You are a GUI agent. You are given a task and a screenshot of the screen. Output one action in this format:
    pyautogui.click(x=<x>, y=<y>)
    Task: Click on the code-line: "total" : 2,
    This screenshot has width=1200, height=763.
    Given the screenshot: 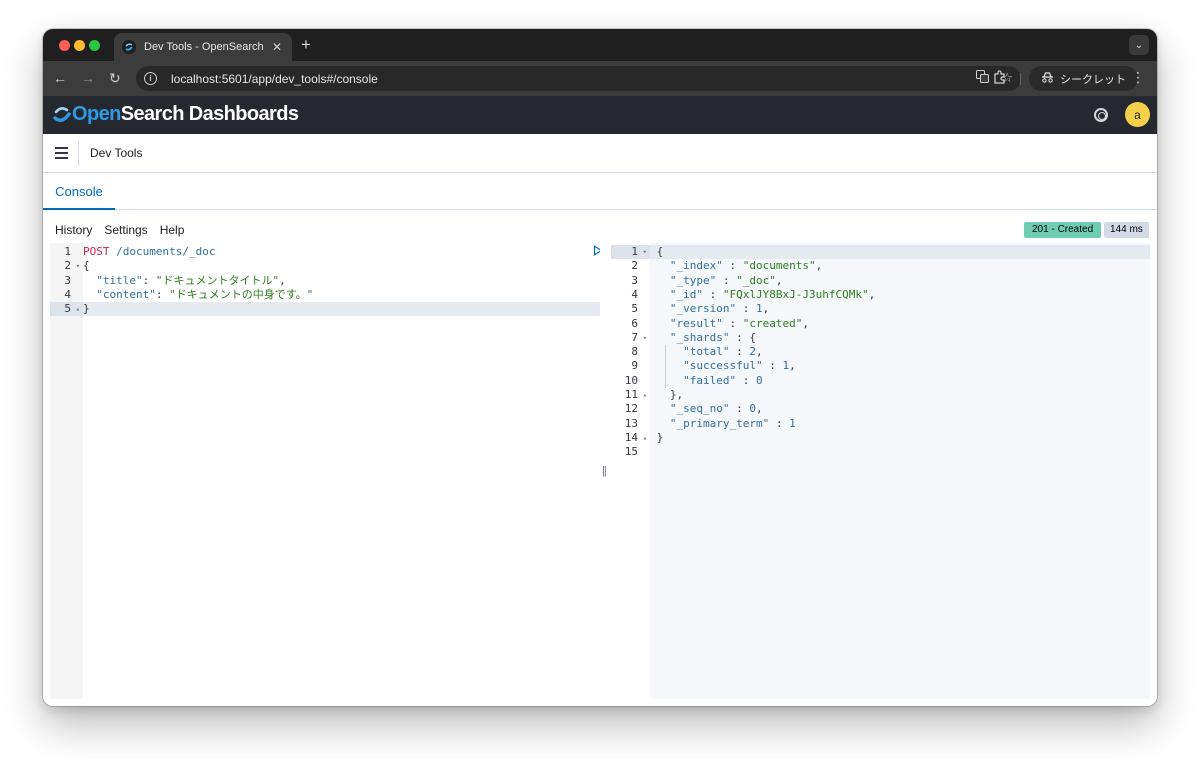 What is the action you would take?
    pyautogui.click(x=723, y=352)
    